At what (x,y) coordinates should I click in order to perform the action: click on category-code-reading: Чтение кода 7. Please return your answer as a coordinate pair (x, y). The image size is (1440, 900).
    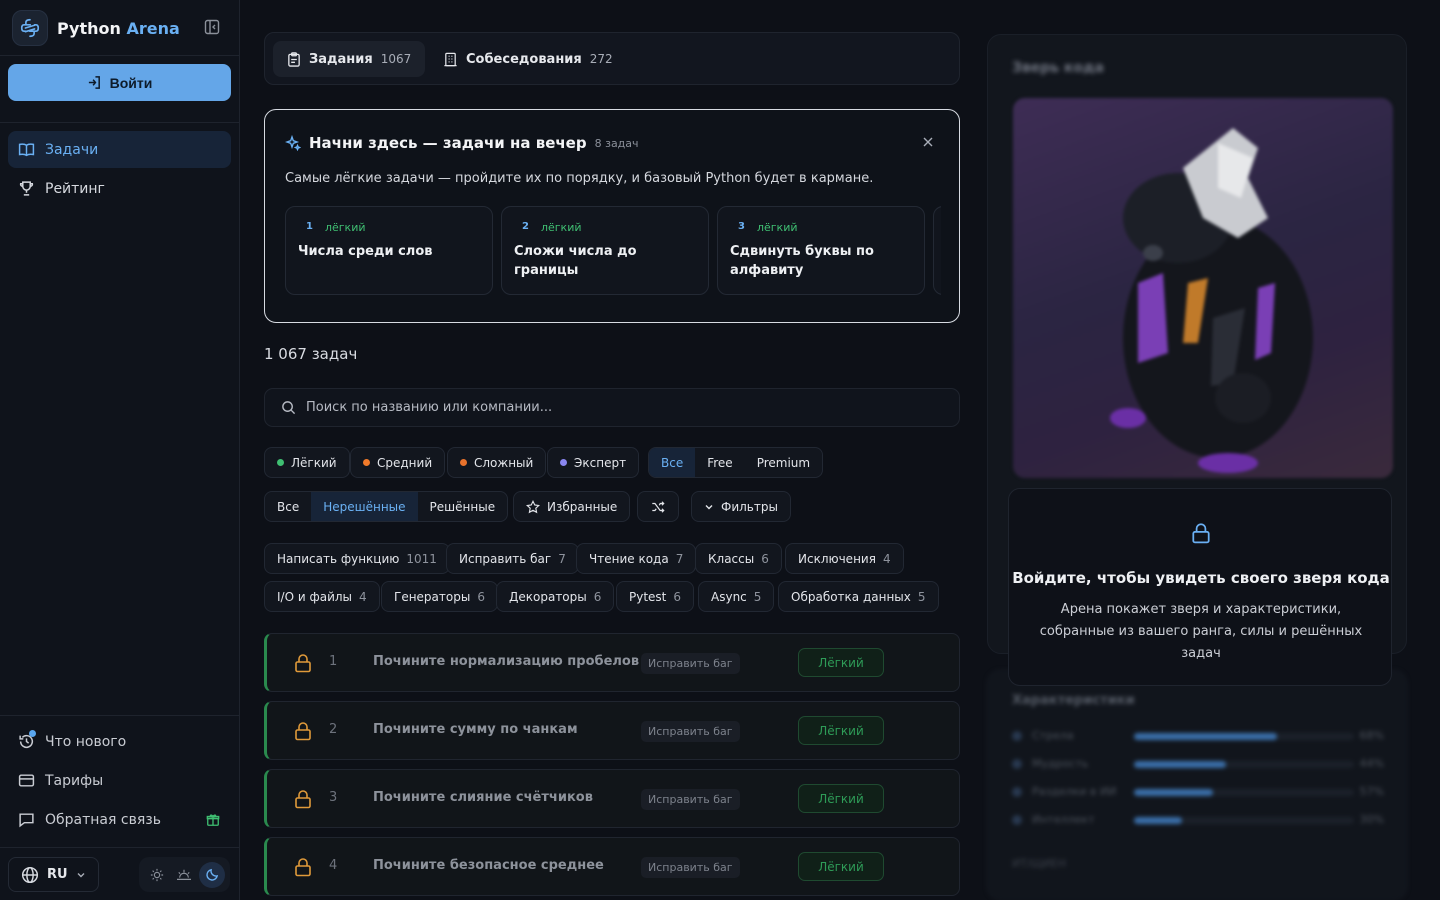
    Looking at the image, I should click on (636, 558).